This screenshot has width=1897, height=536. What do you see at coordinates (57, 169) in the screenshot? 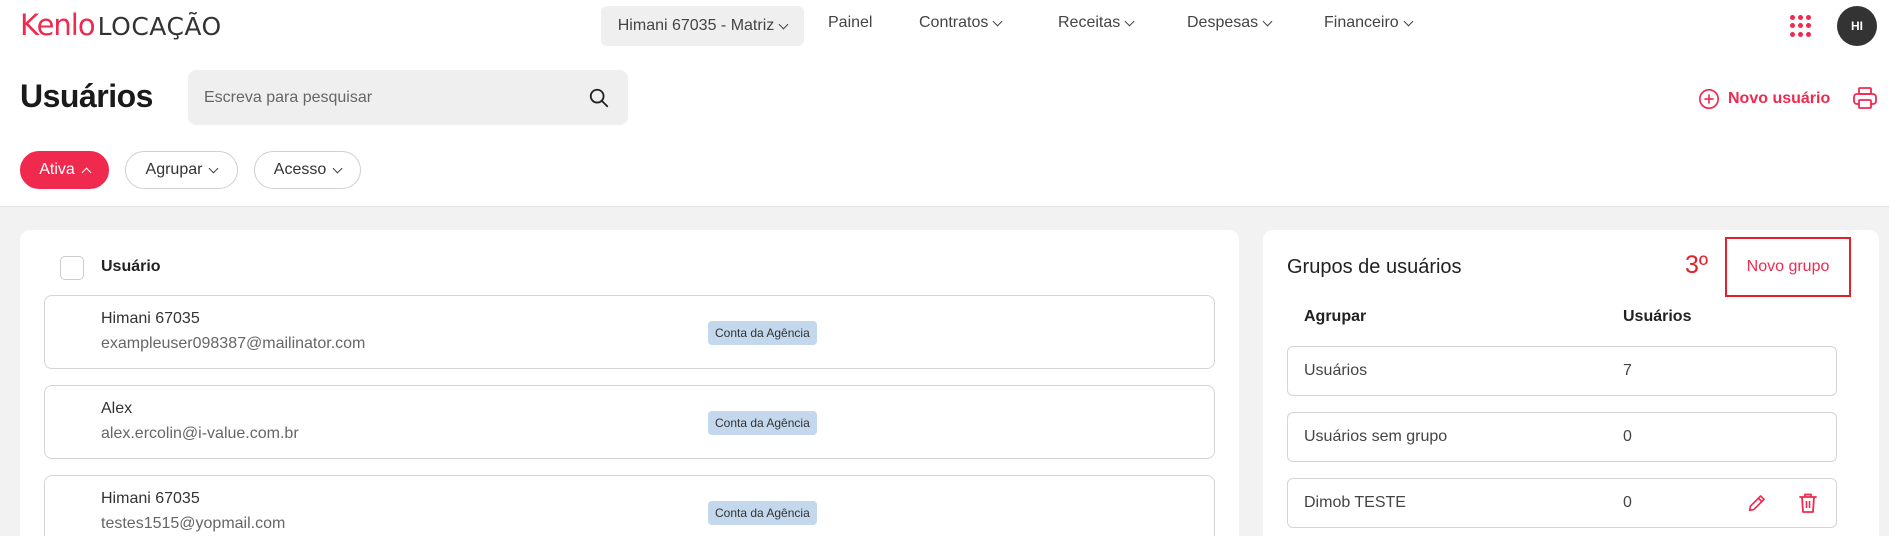
I see `filter-chip-label: Ativa` at bounding box center [57, 169].